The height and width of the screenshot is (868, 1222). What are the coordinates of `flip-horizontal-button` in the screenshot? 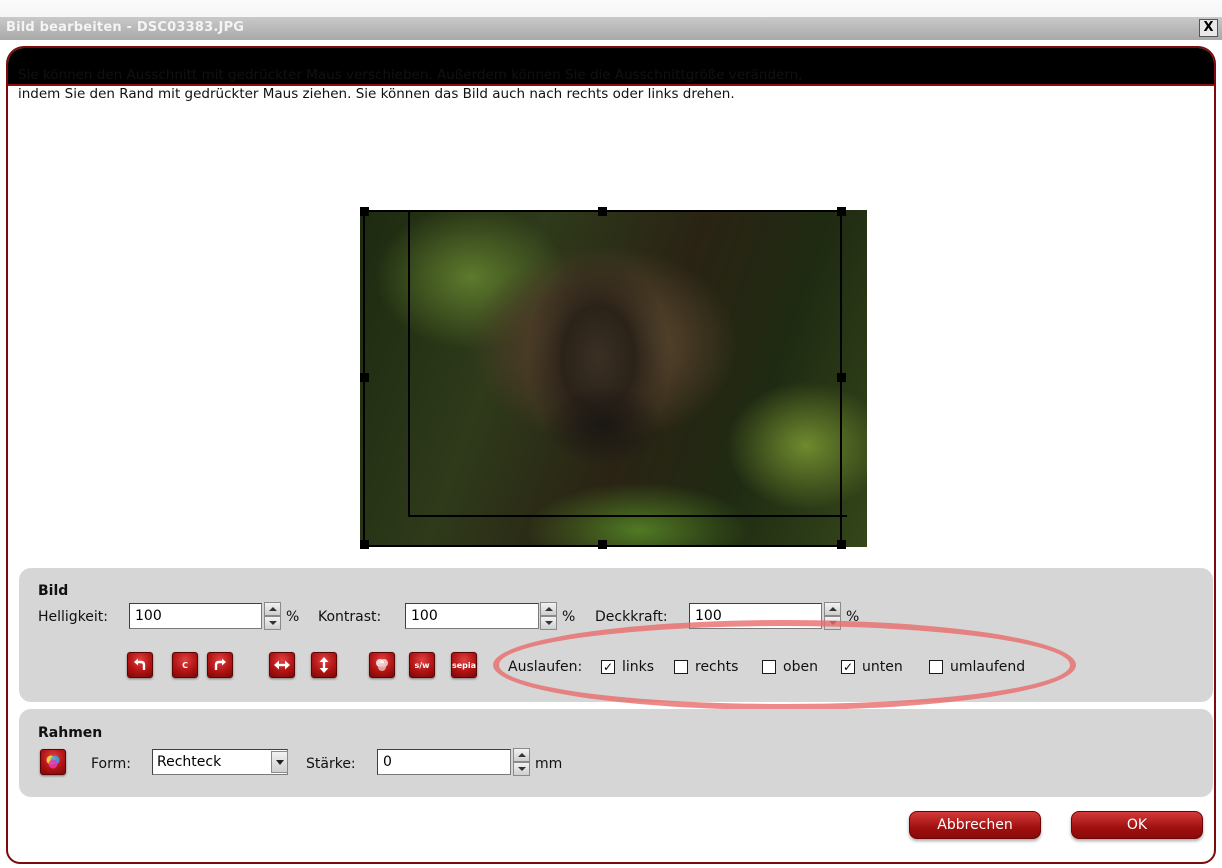 It's located at (282, 665).